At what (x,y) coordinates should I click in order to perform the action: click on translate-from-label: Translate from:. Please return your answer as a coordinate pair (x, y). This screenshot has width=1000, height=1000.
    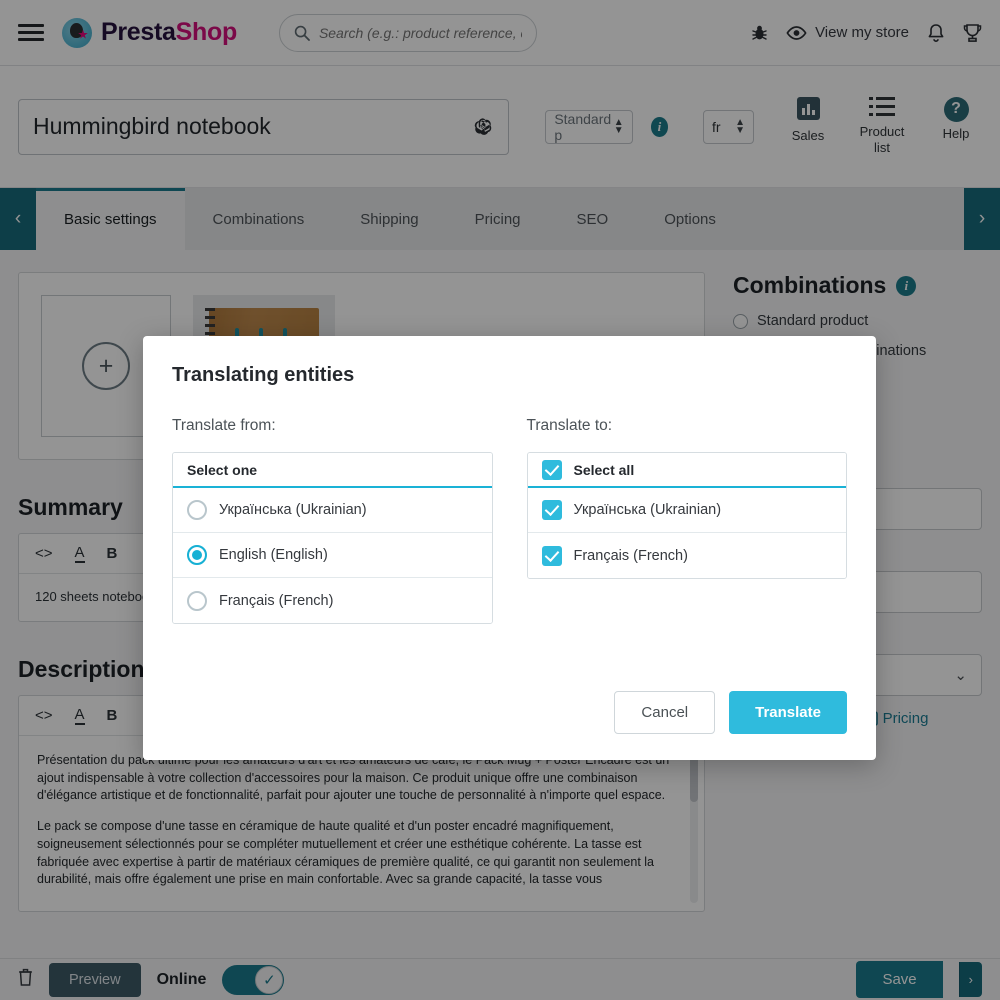
    Looking at the image, I should click on (224, 425).